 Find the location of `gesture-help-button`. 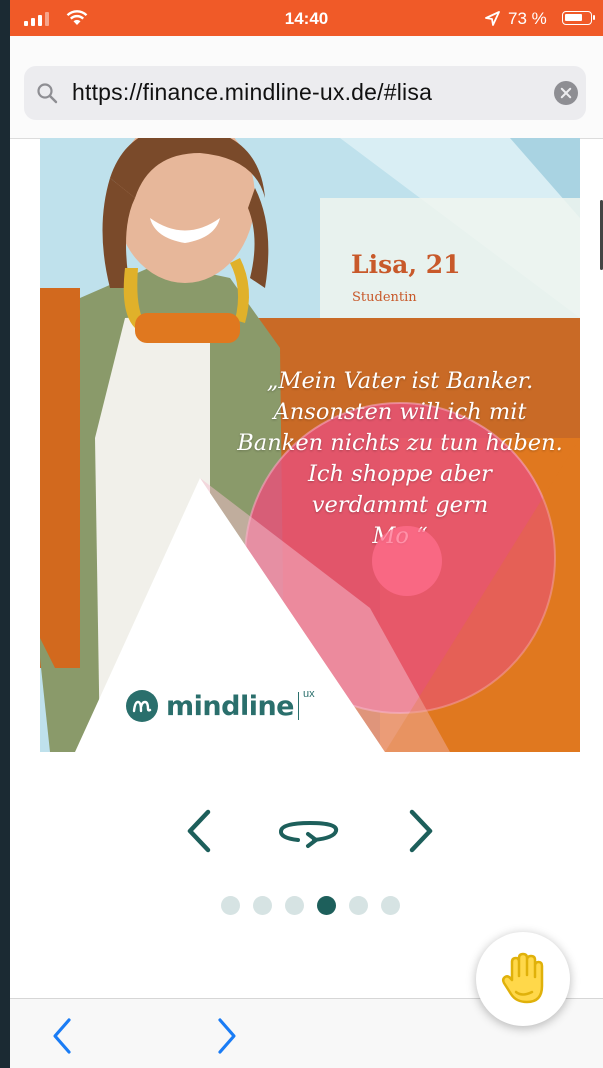

gesture-help-button is located at coordinates (523, 979).